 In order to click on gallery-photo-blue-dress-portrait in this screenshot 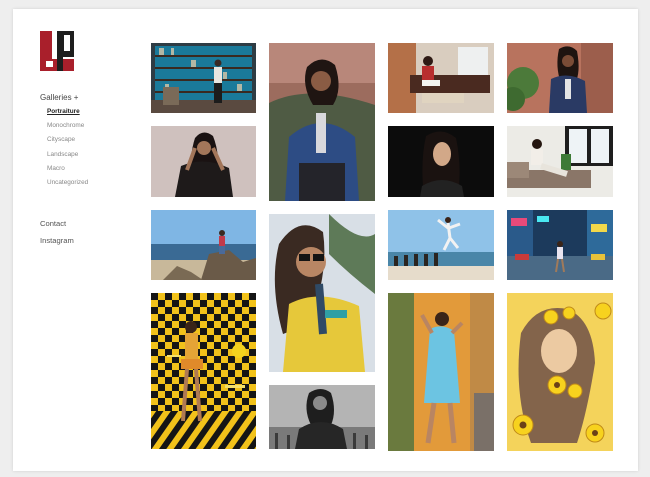, I will do `click(441, 372)`.